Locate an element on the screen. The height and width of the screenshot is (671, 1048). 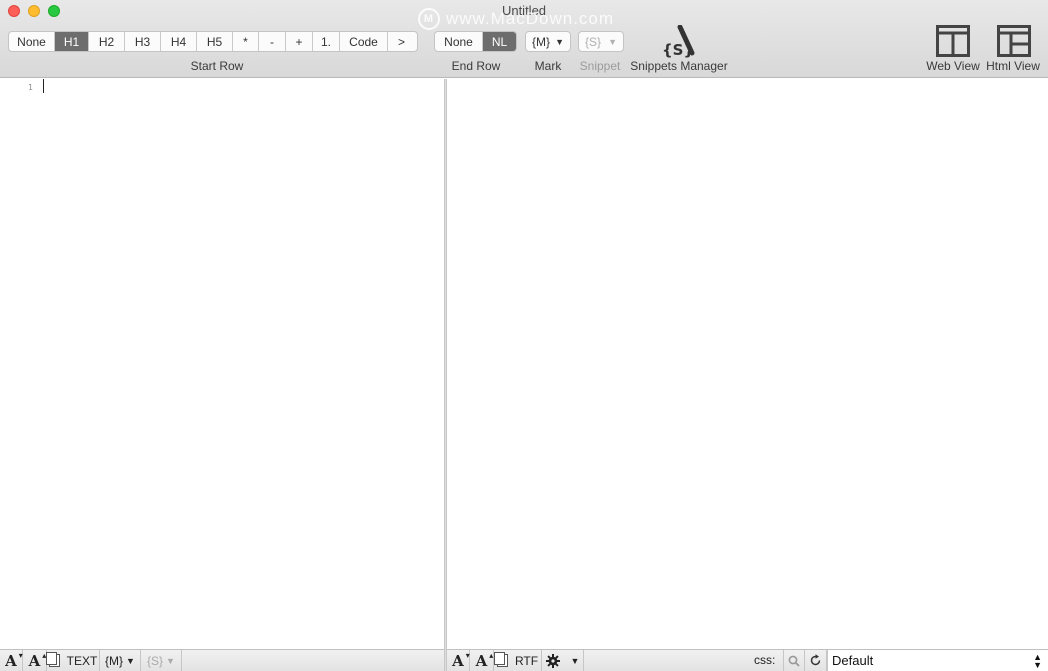
increase-font-button: A ▴ is located at coordinates (35, 660).